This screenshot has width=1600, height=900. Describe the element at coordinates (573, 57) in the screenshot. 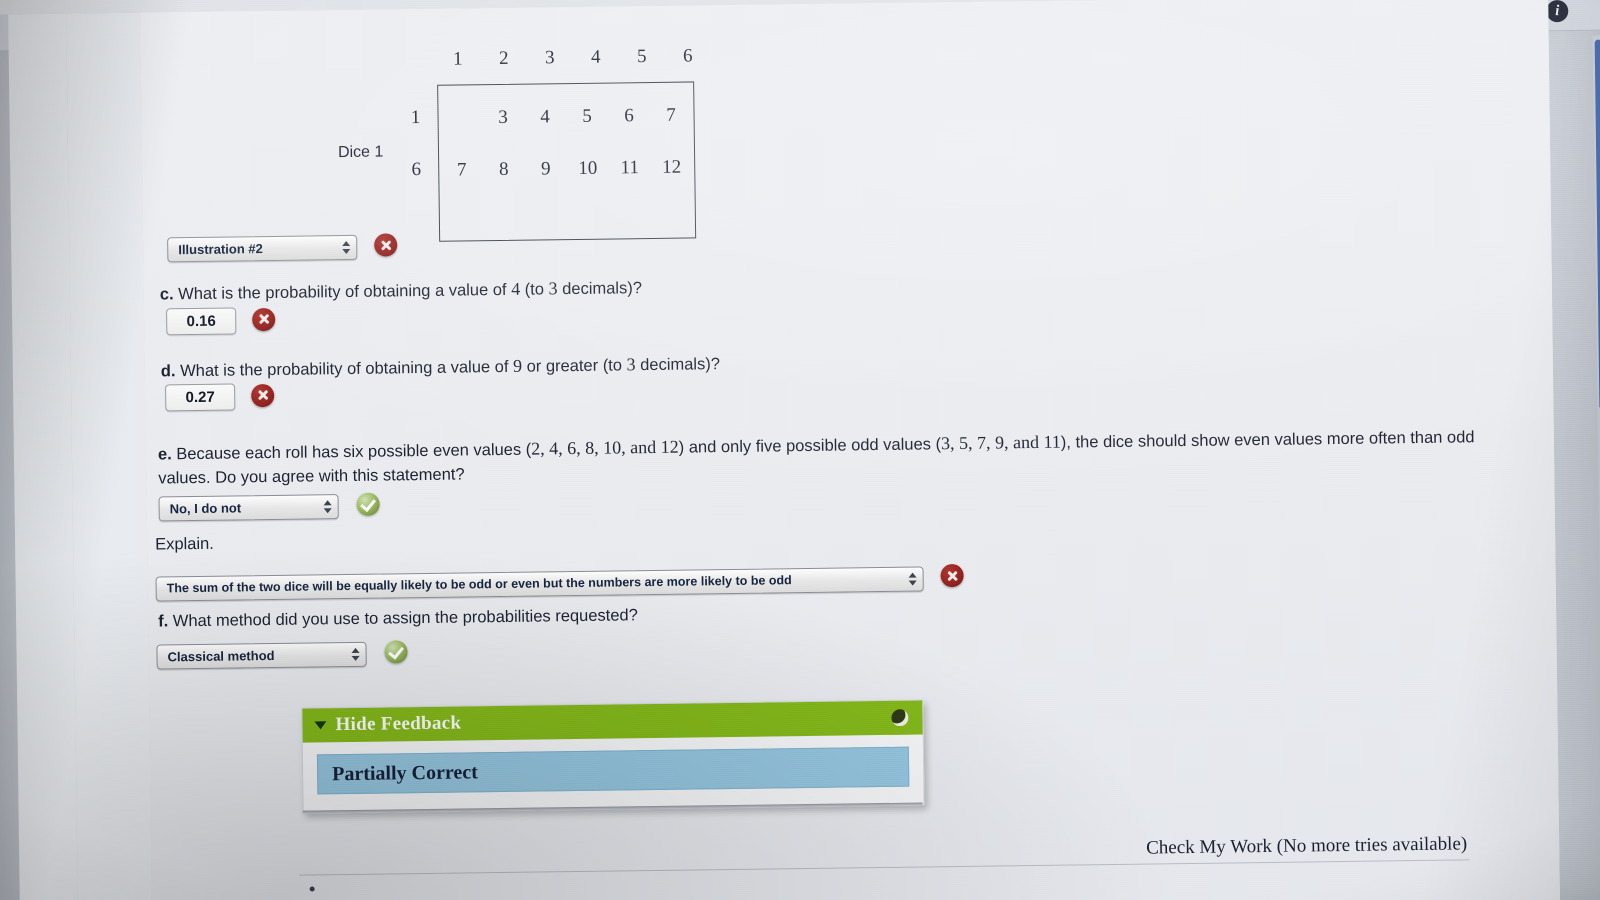

I see `dice2-column-headers: 1 2 3 4 5 6` at that location.